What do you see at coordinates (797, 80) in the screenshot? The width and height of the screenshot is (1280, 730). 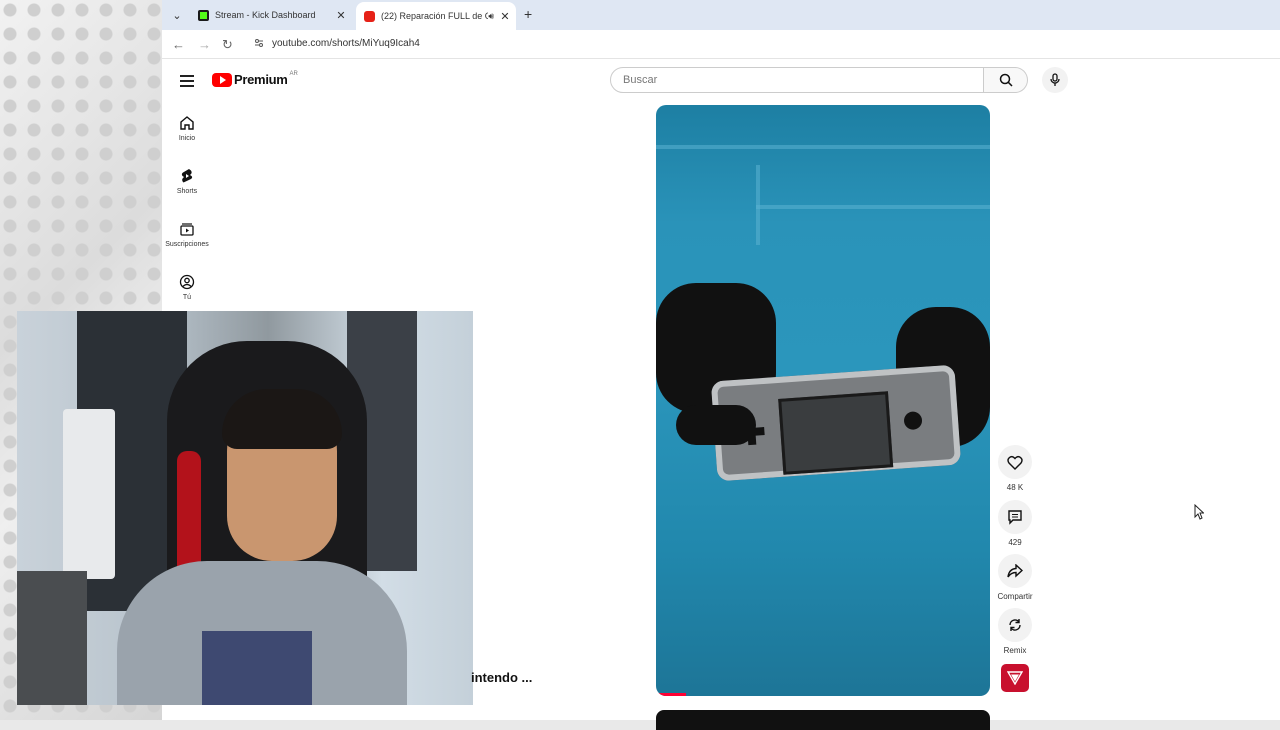 I see `search-input: Buscar` at bounding box center [797, 80].